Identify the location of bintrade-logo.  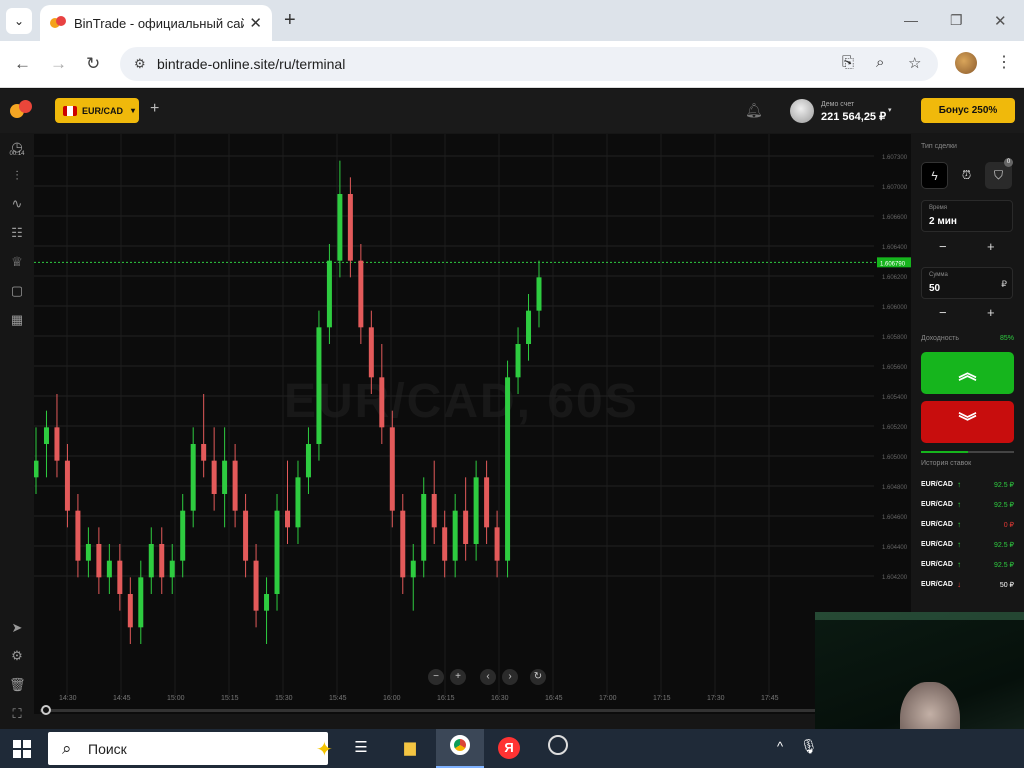
(22, 110).